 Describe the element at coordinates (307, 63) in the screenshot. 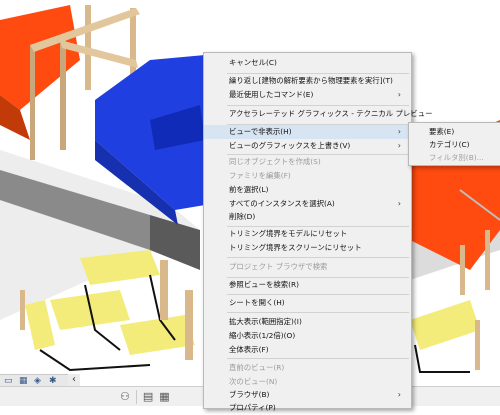

I see `menu-item-cancel: キャンセル(C)` at that location.